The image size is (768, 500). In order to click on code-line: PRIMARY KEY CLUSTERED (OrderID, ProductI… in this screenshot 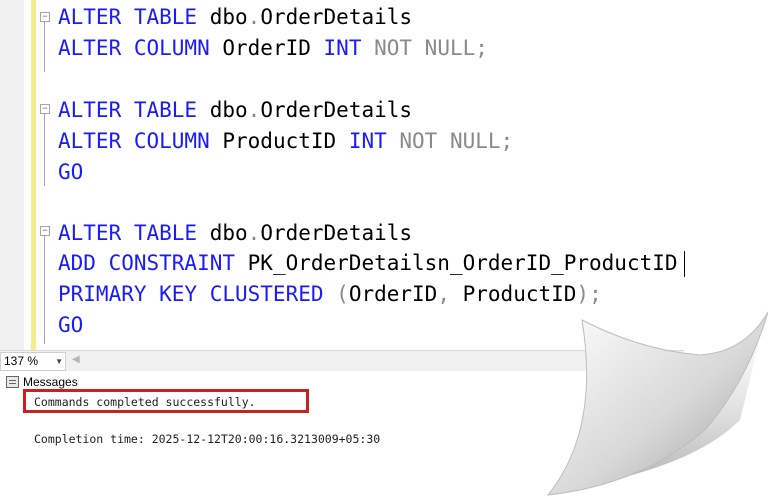, I will do `click(330, 294)`.